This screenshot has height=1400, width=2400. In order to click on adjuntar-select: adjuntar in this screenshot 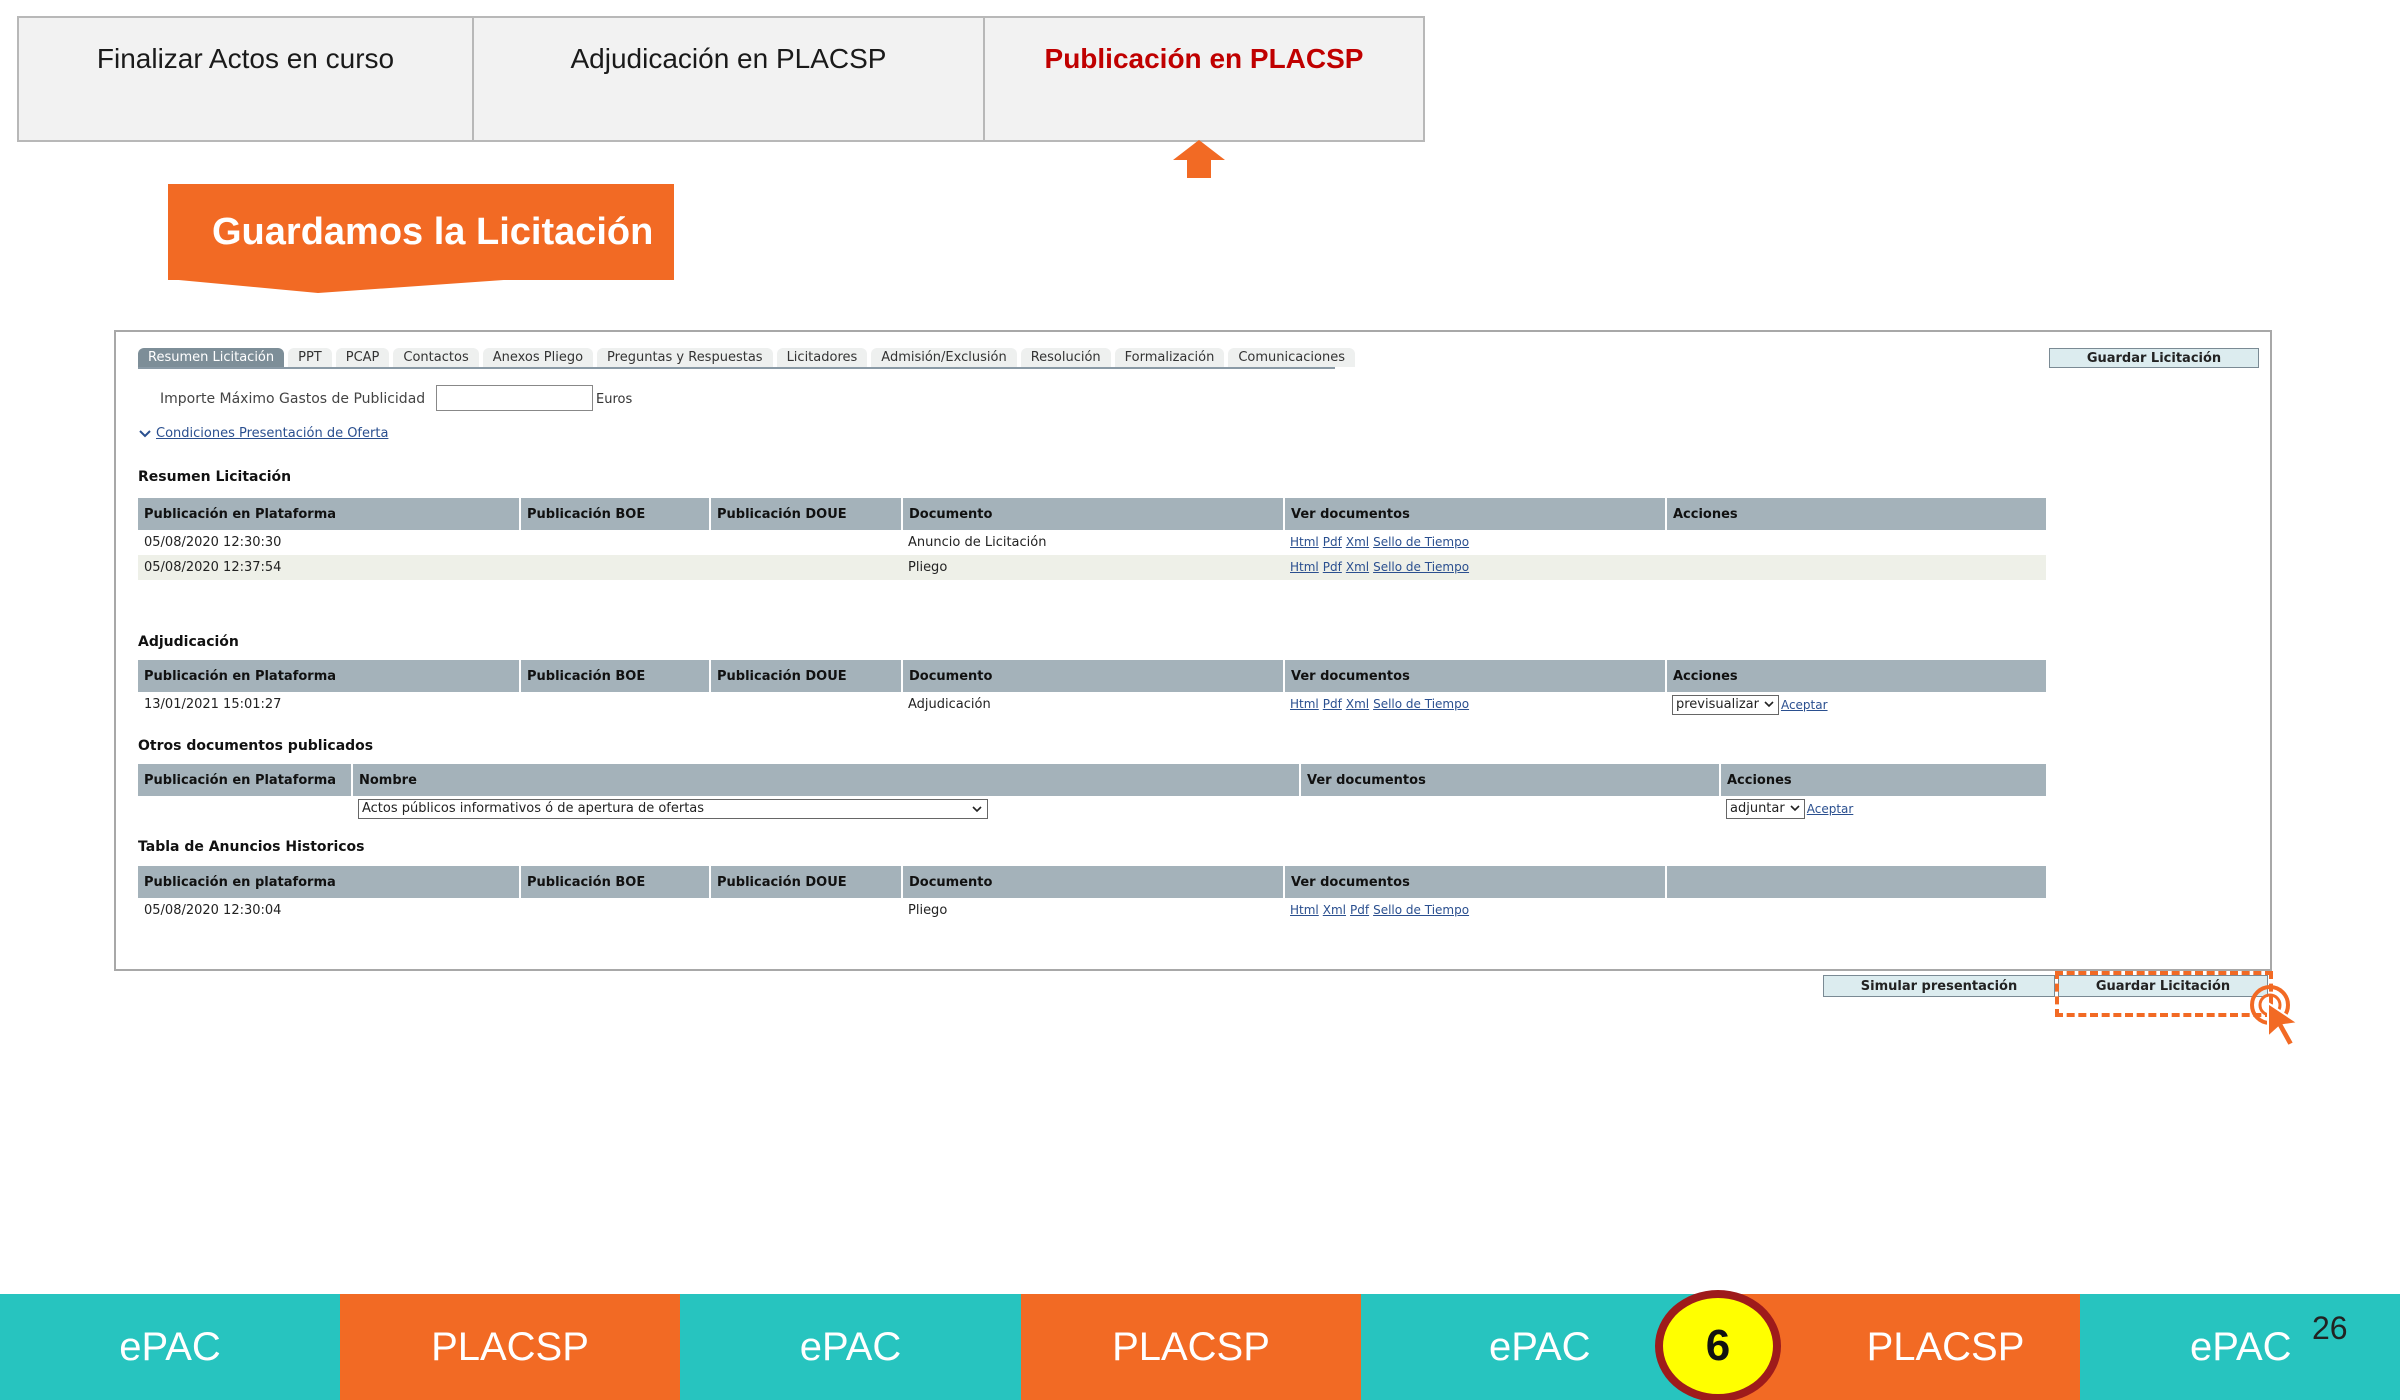, I will do `click(1765, 808)`.